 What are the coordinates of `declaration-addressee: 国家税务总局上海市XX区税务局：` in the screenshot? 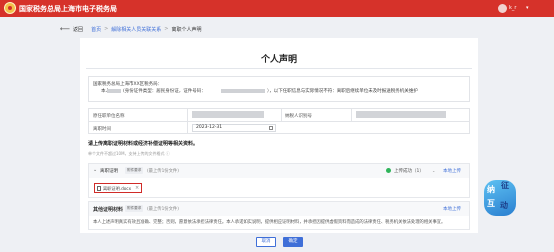 It's located at (128, 84).